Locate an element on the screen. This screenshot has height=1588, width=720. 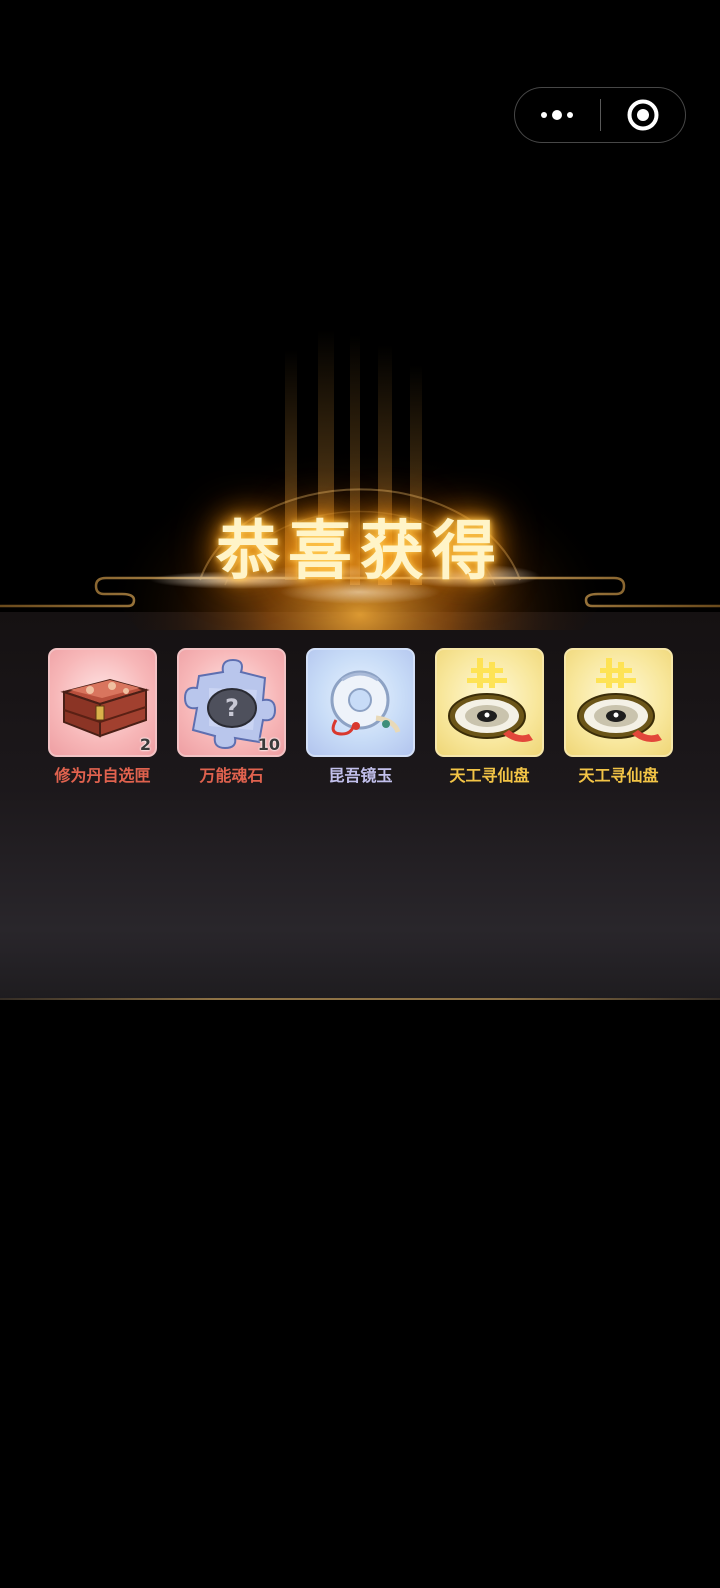
reward-item: 2 修为丹自选匣 is located at coordinates (102, 716).